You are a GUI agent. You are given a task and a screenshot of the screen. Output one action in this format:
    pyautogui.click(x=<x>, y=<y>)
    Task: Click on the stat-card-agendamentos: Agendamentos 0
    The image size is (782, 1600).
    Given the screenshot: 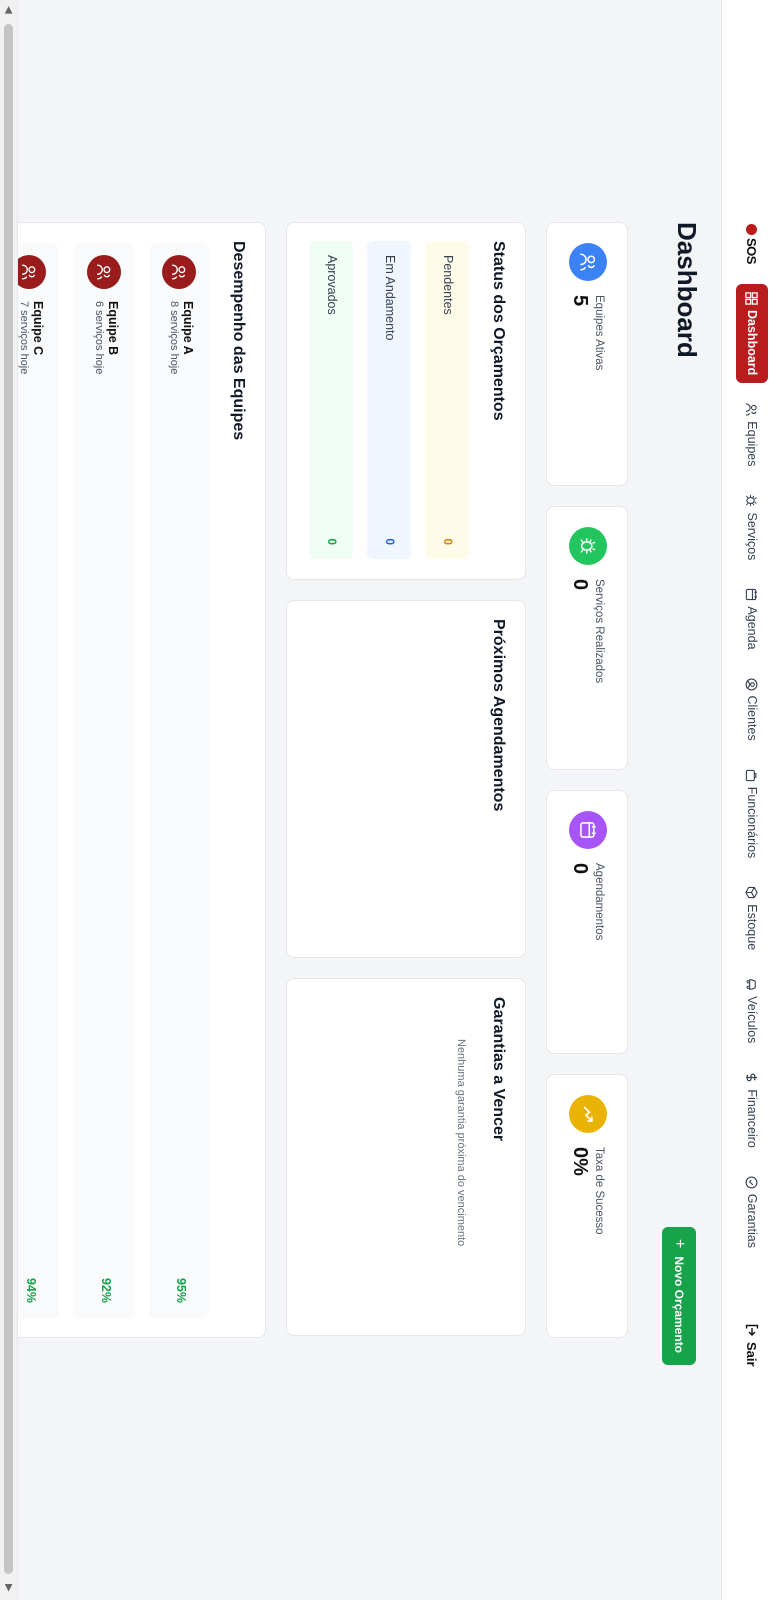 What is the action you would take?
    pyautogui.click(x=587, y=922)
    